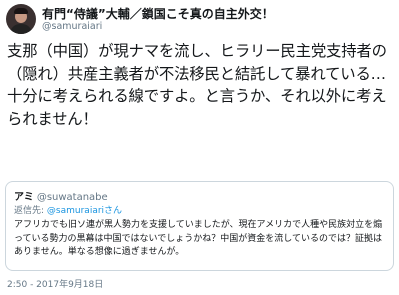 The height and width of the screenshot is (295, 399). What do you see at coordinates (21, 19) in the screenshot?
I see `avatar` at bounding box center [21, 19].